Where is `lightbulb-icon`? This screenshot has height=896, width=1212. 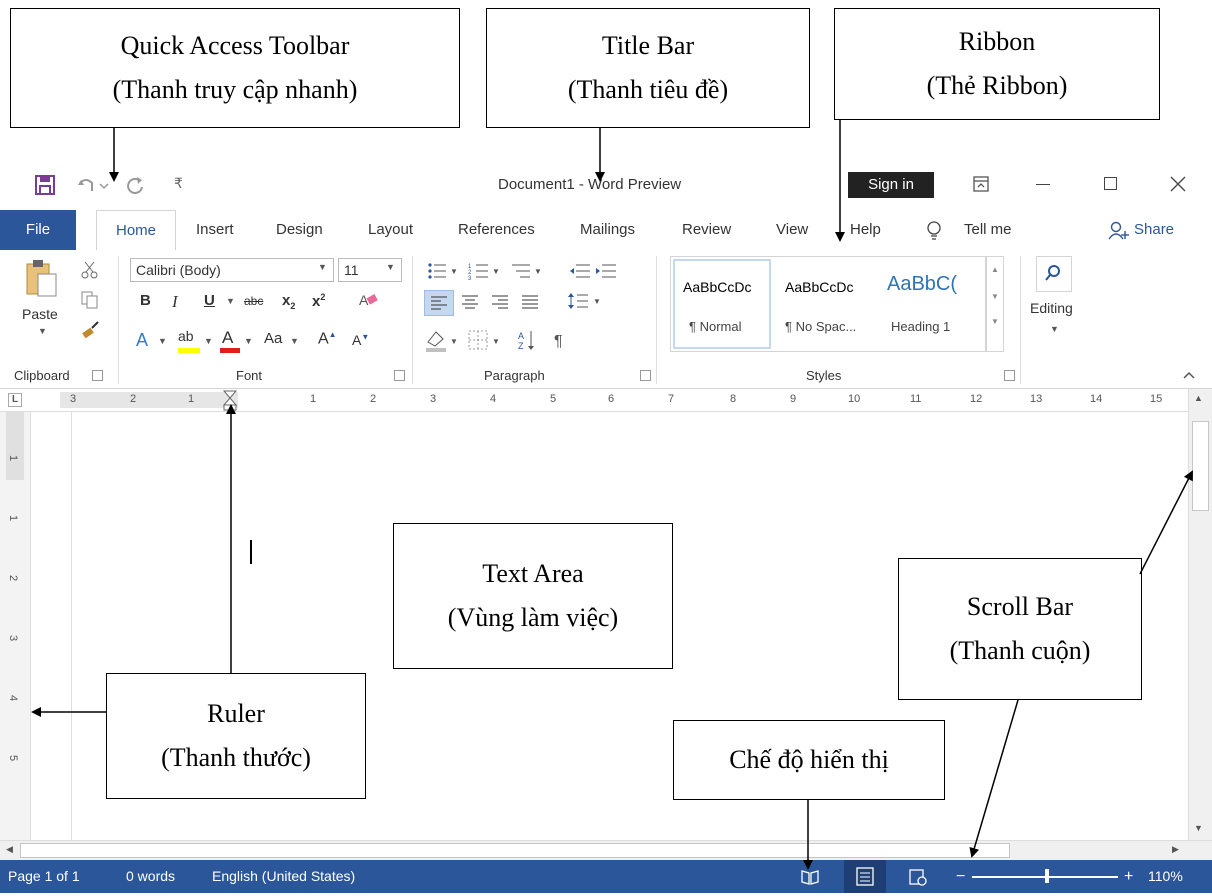 lightbulb-icon is located at coordinates (934, 231).